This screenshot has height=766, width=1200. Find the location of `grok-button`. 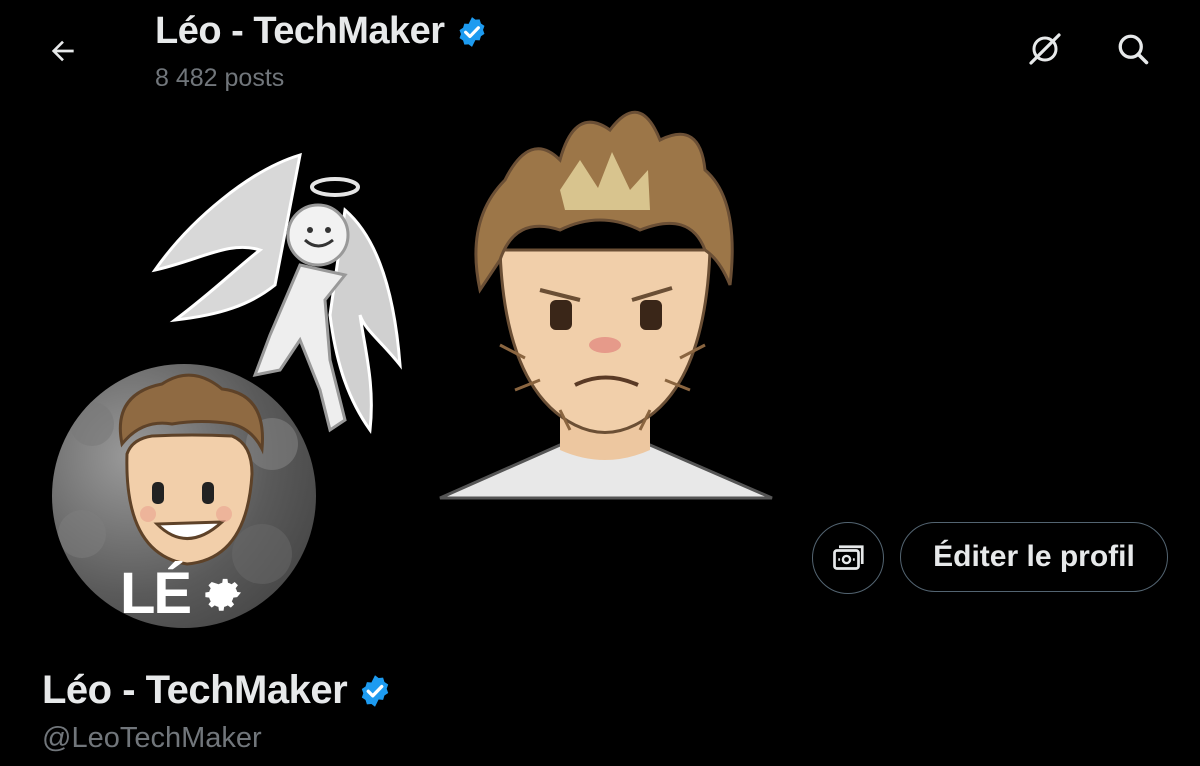

grok-button is located at coordinates (1045, 49).